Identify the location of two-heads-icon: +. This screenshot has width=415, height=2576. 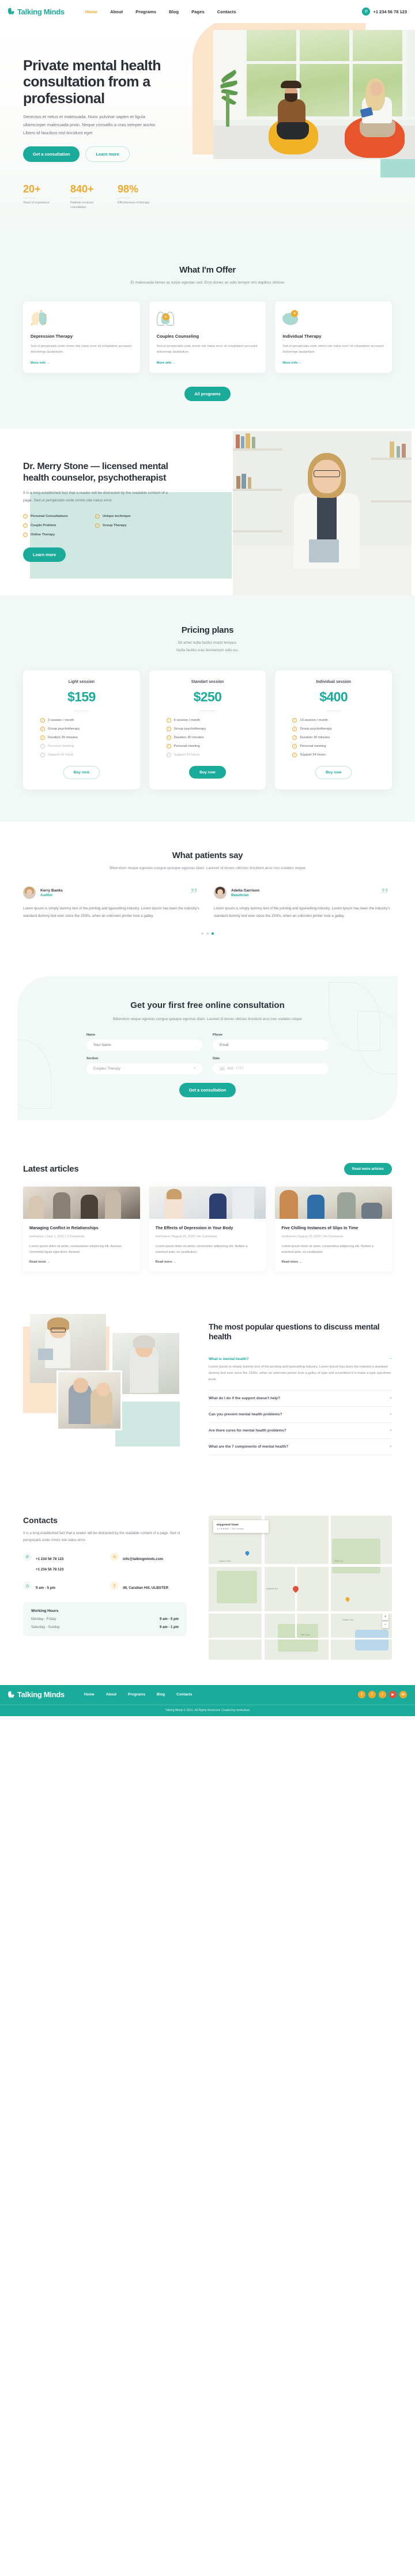
(165, 318).